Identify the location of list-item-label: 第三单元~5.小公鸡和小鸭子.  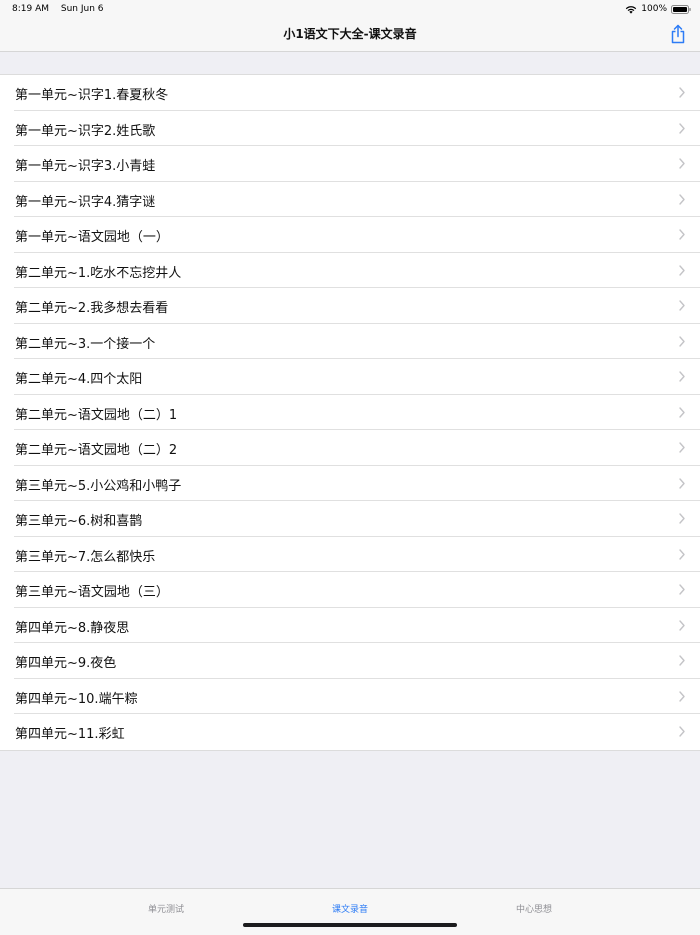
(98, 486).